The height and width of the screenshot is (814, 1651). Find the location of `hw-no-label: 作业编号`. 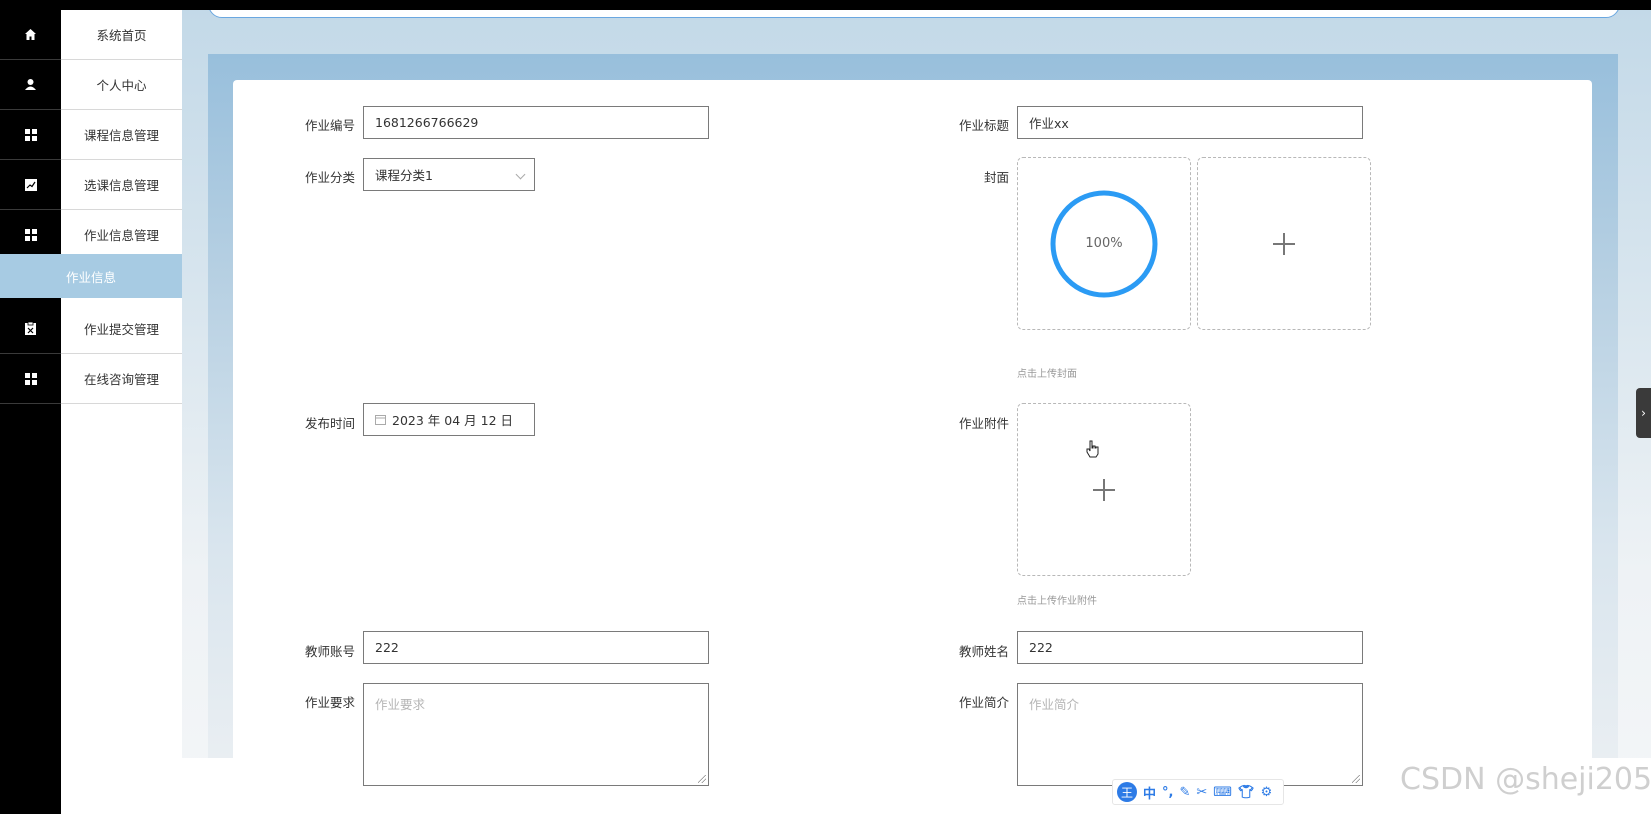

hw-no-label: 作业编号 is located at coordinates (329, 125).